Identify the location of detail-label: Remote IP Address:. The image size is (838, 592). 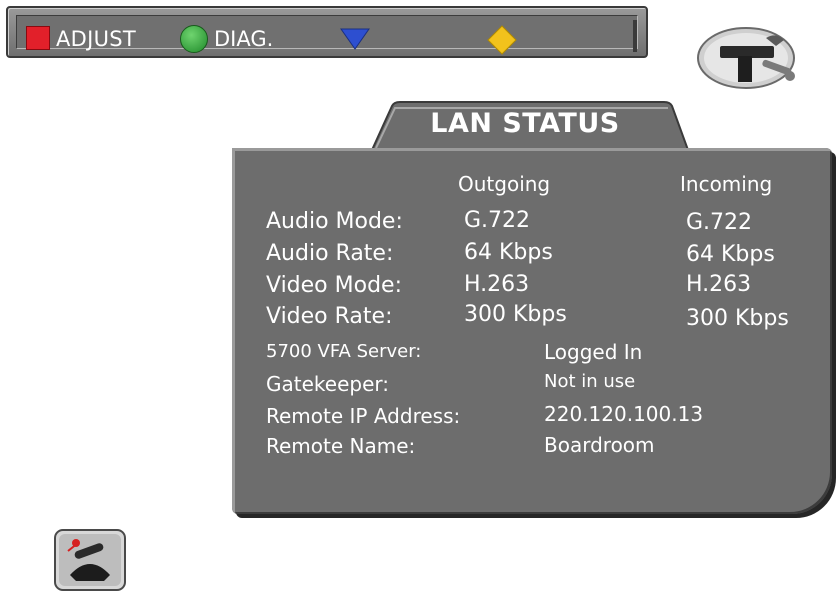
(363, 416).